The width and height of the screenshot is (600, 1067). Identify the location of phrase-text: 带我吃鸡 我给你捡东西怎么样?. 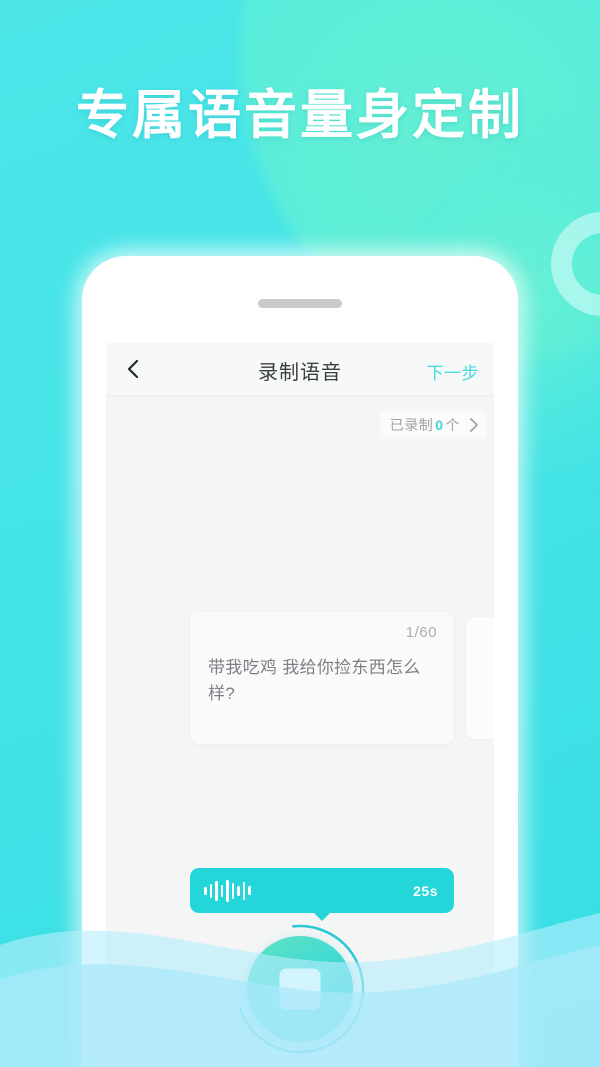
(314, 680).